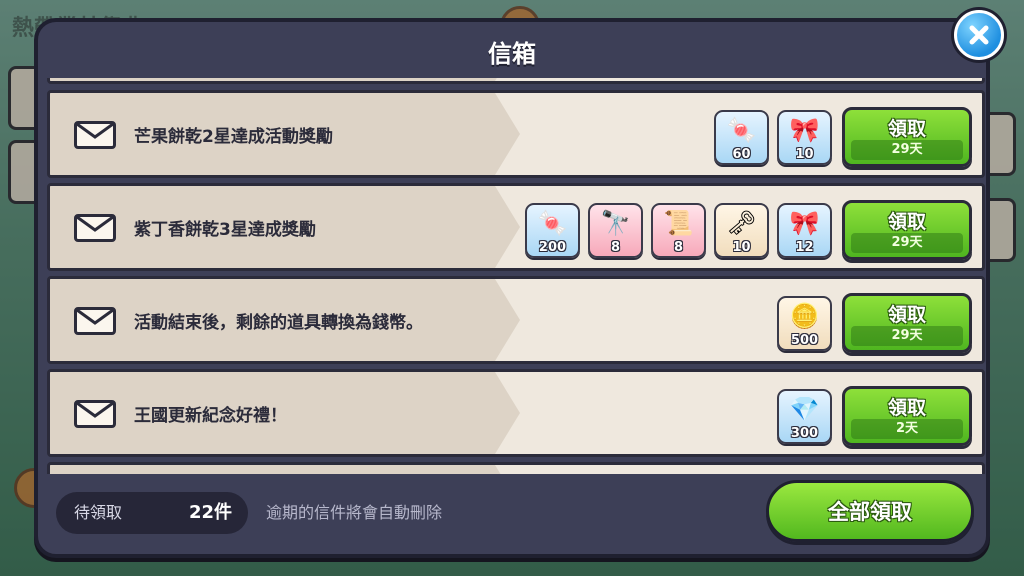 The width and height of the screenshot is (1024, 576). Describe the element at coordinates (210, 512) in the screenshot. I see `pending-count: 22件` at that location.